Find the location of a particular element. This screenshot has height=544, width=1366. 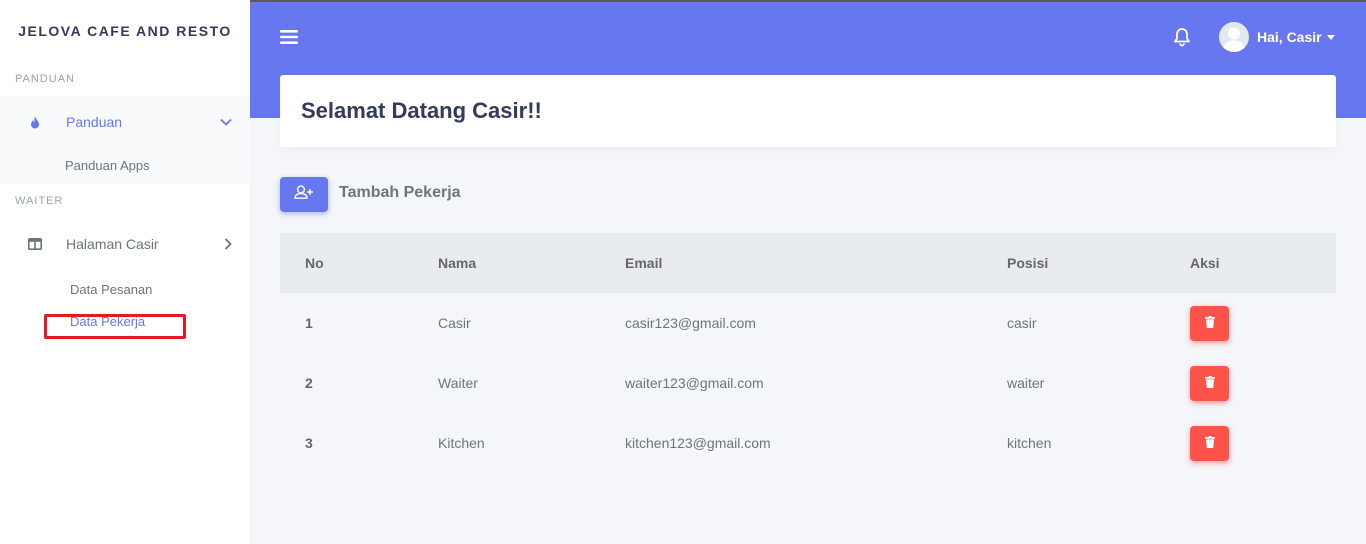

section-header: Selamat Datang Casir!! is located at coordinates (808, 111).